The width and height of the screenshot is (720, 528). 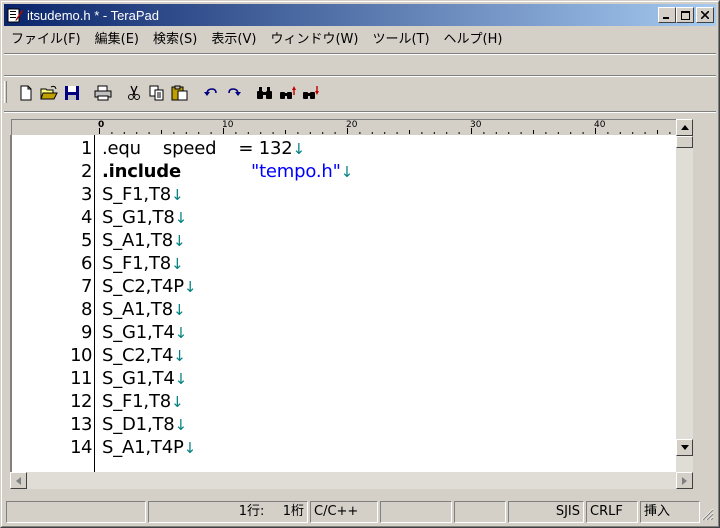 What do you see at coordinates (138, 217) in the screenshot?
I see `code-content: S_G1,T8` at bounding box center [138, 217].